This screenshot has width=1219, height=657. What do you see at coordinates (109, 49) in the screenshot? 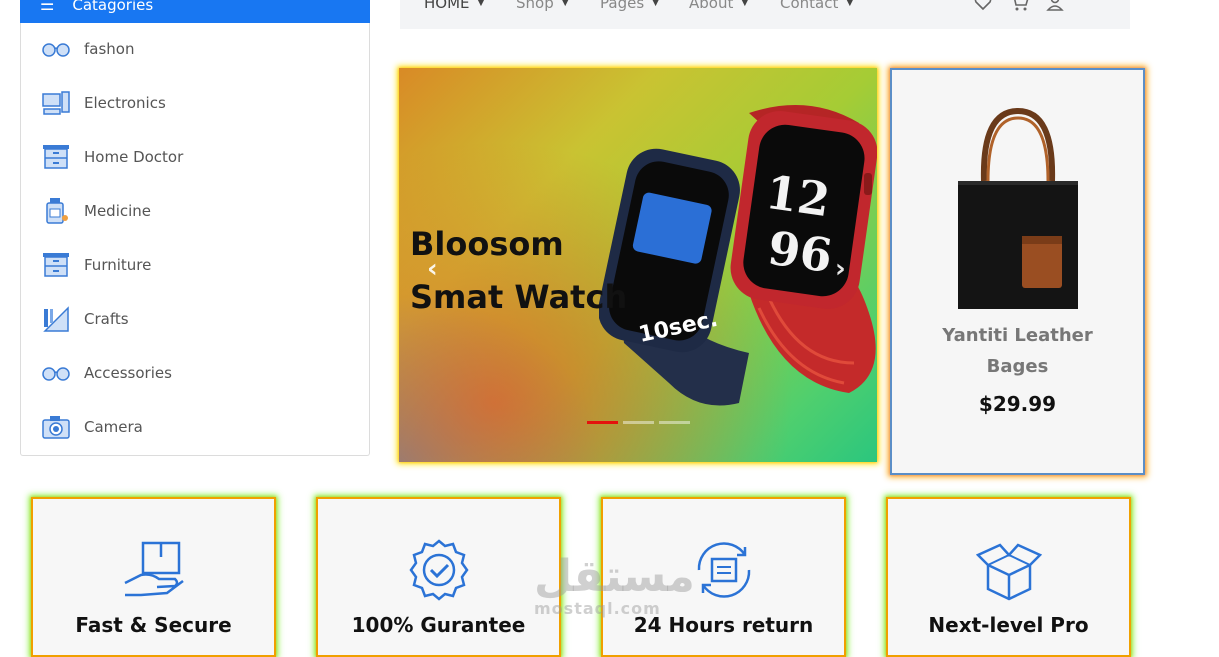
I see `category-label: fashon` at bounding box center [109, 49].